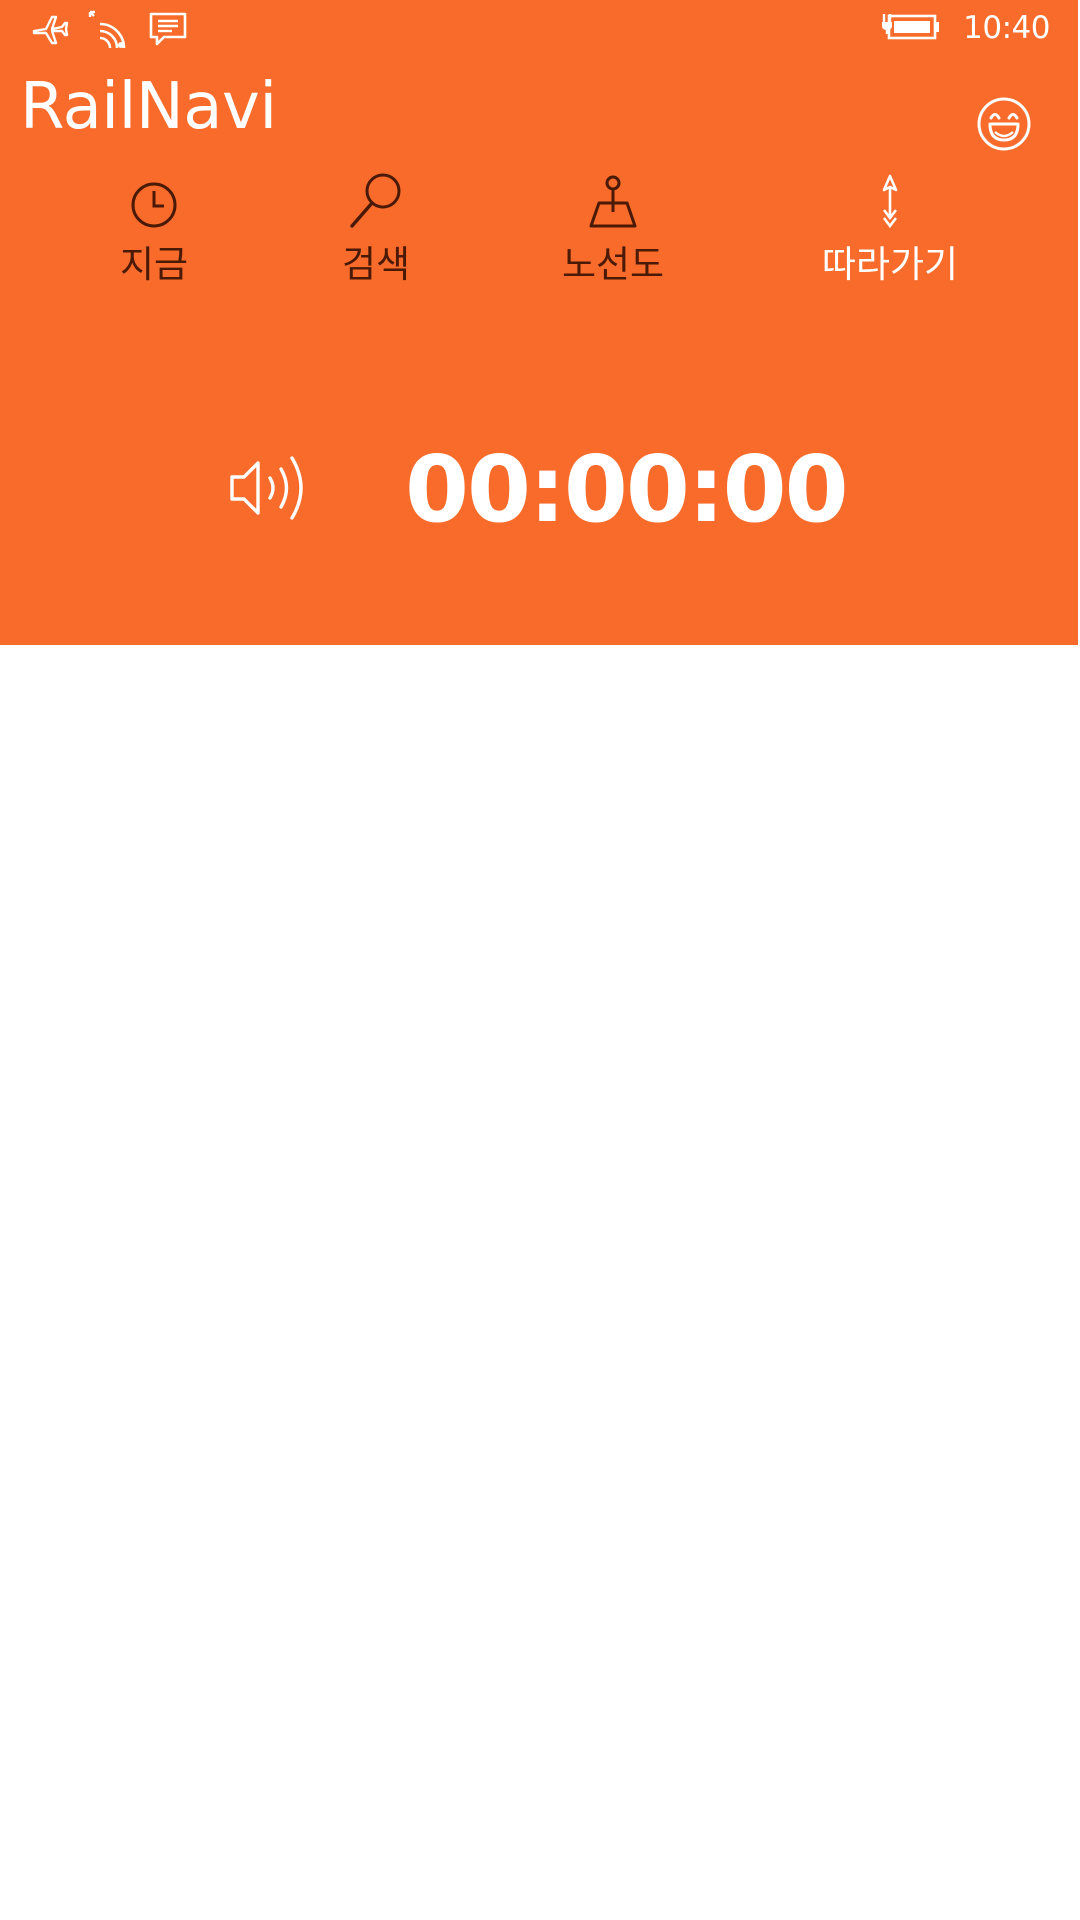 The width and height of the screenshot is (1080, 1920). I want to click on nav-label-now: 지금, so click(154, 264).